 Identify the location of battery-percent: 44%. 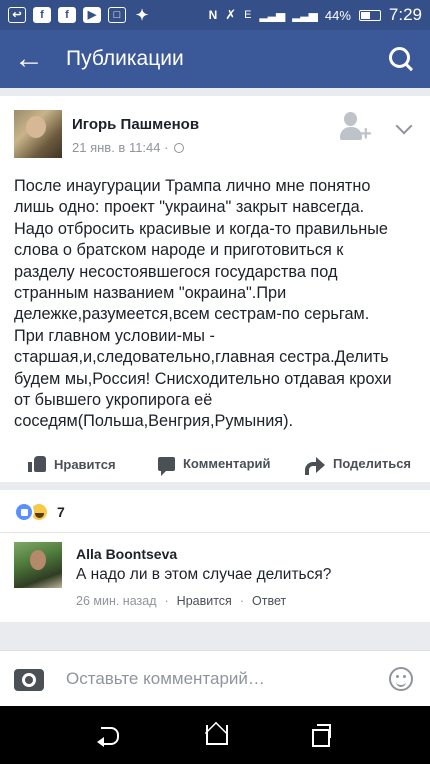
(337, 15).